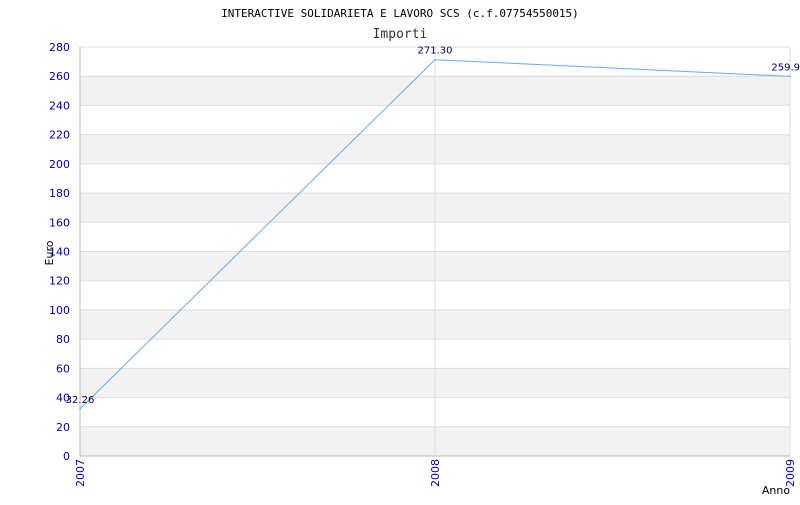  I want to click on data-label: 32.26, so click(80, 400).